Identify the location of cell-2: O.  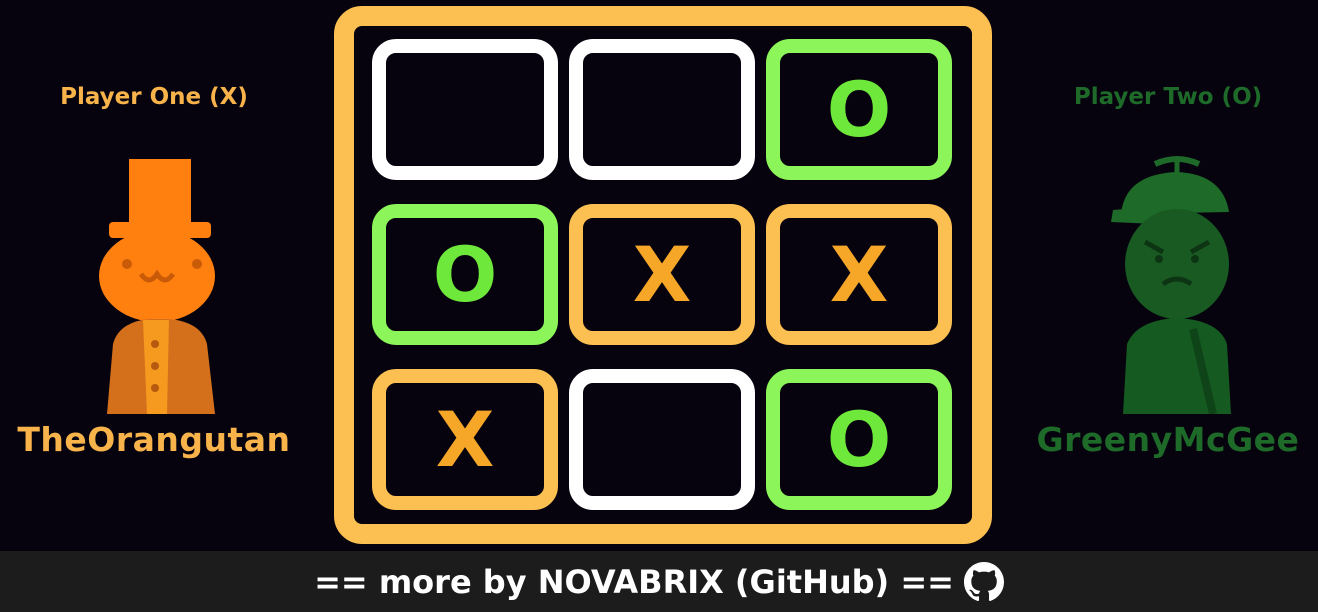
(859, 109).